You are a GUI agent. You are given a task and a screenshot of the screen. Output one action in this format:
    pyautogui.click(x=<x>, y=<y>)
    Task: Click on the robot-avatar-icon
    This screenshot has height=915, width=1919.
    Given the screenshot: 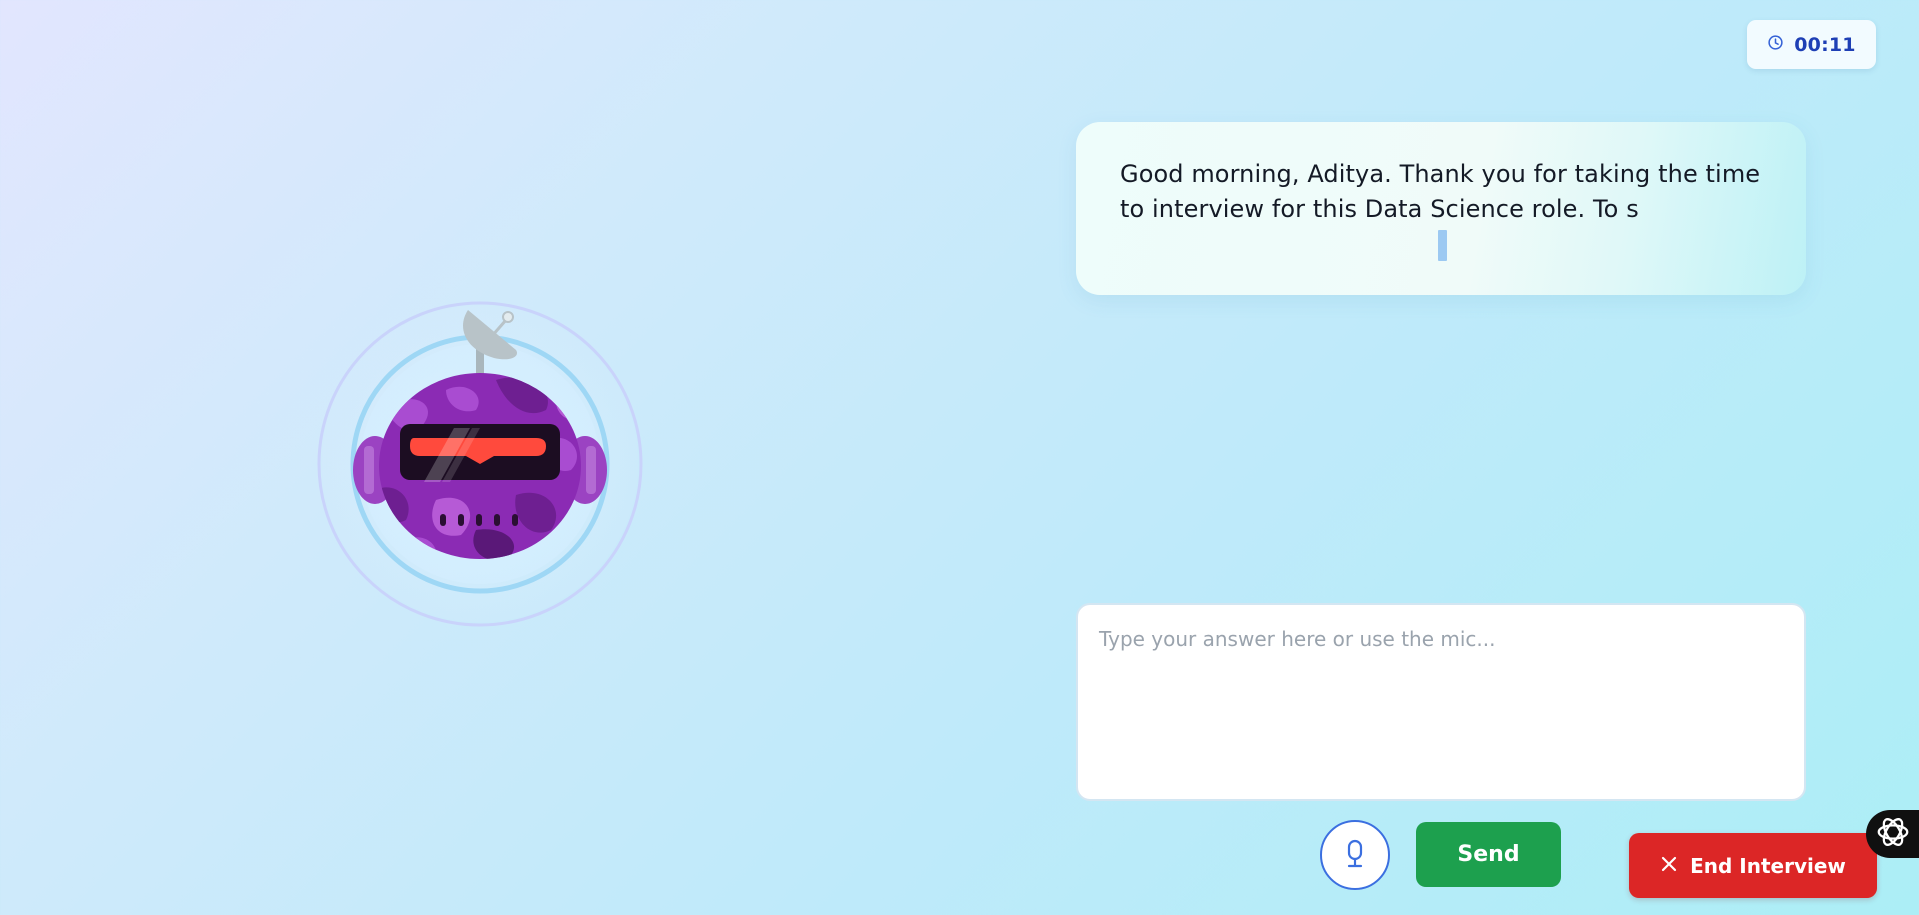 What is the action you would take?
    pyautogui.click(x=480, y=464)
    